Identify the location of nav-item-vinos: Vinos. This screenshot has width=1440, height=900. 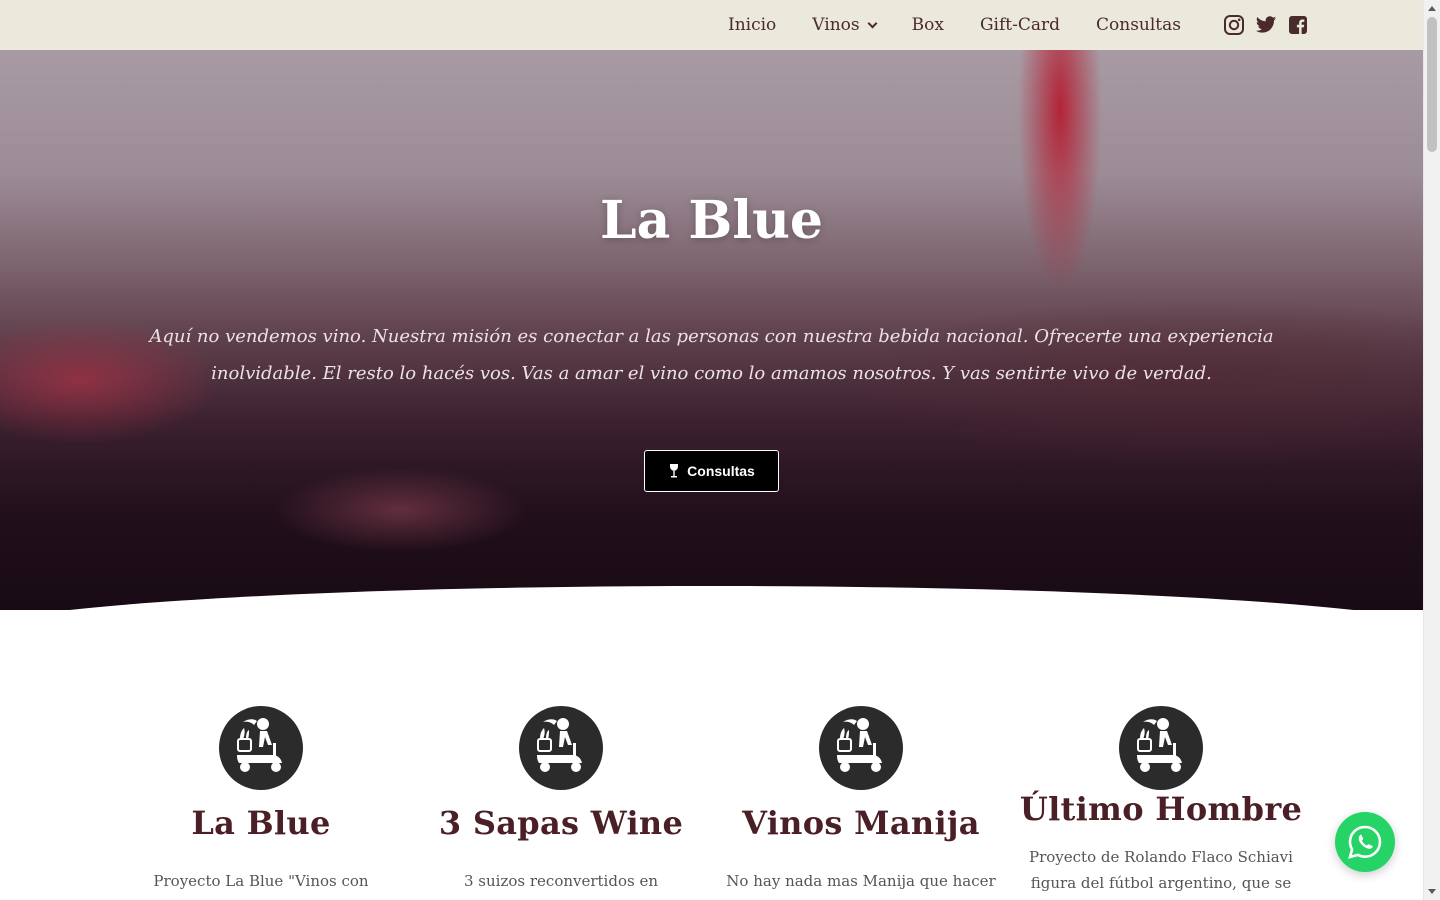
(845, 25).